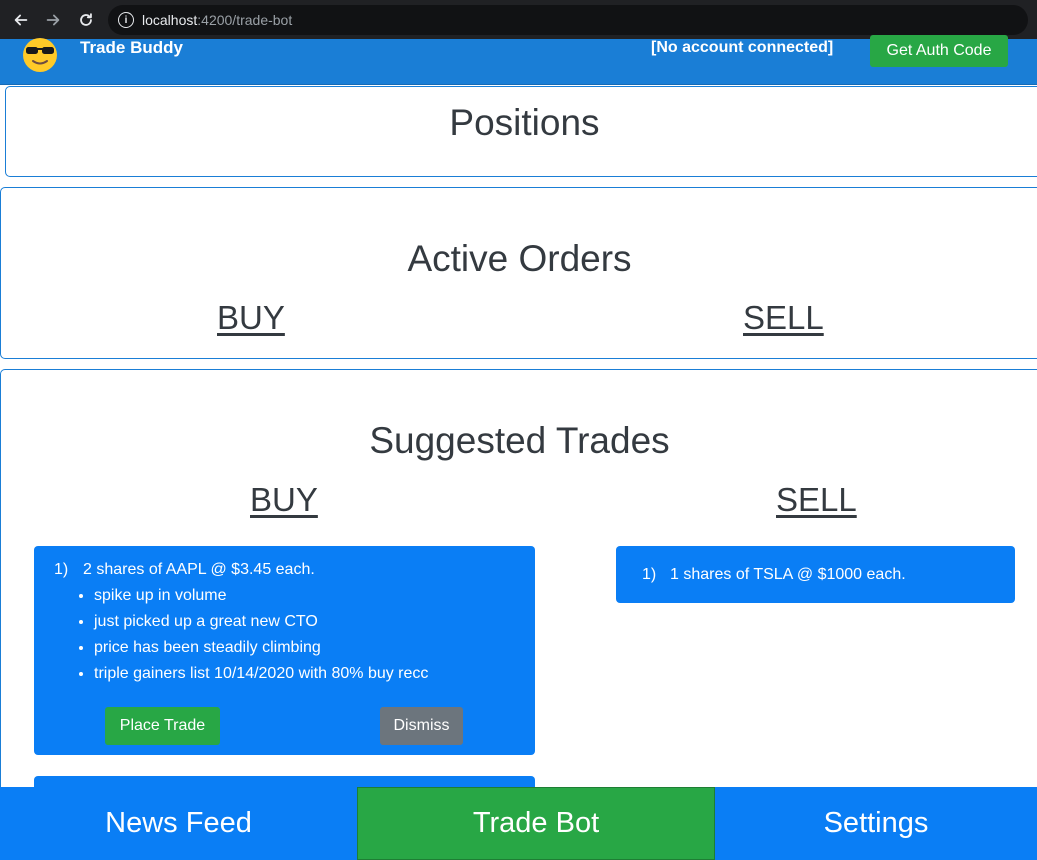  I want to click on suggested-buy-heading: BUY, so click(284, 499).